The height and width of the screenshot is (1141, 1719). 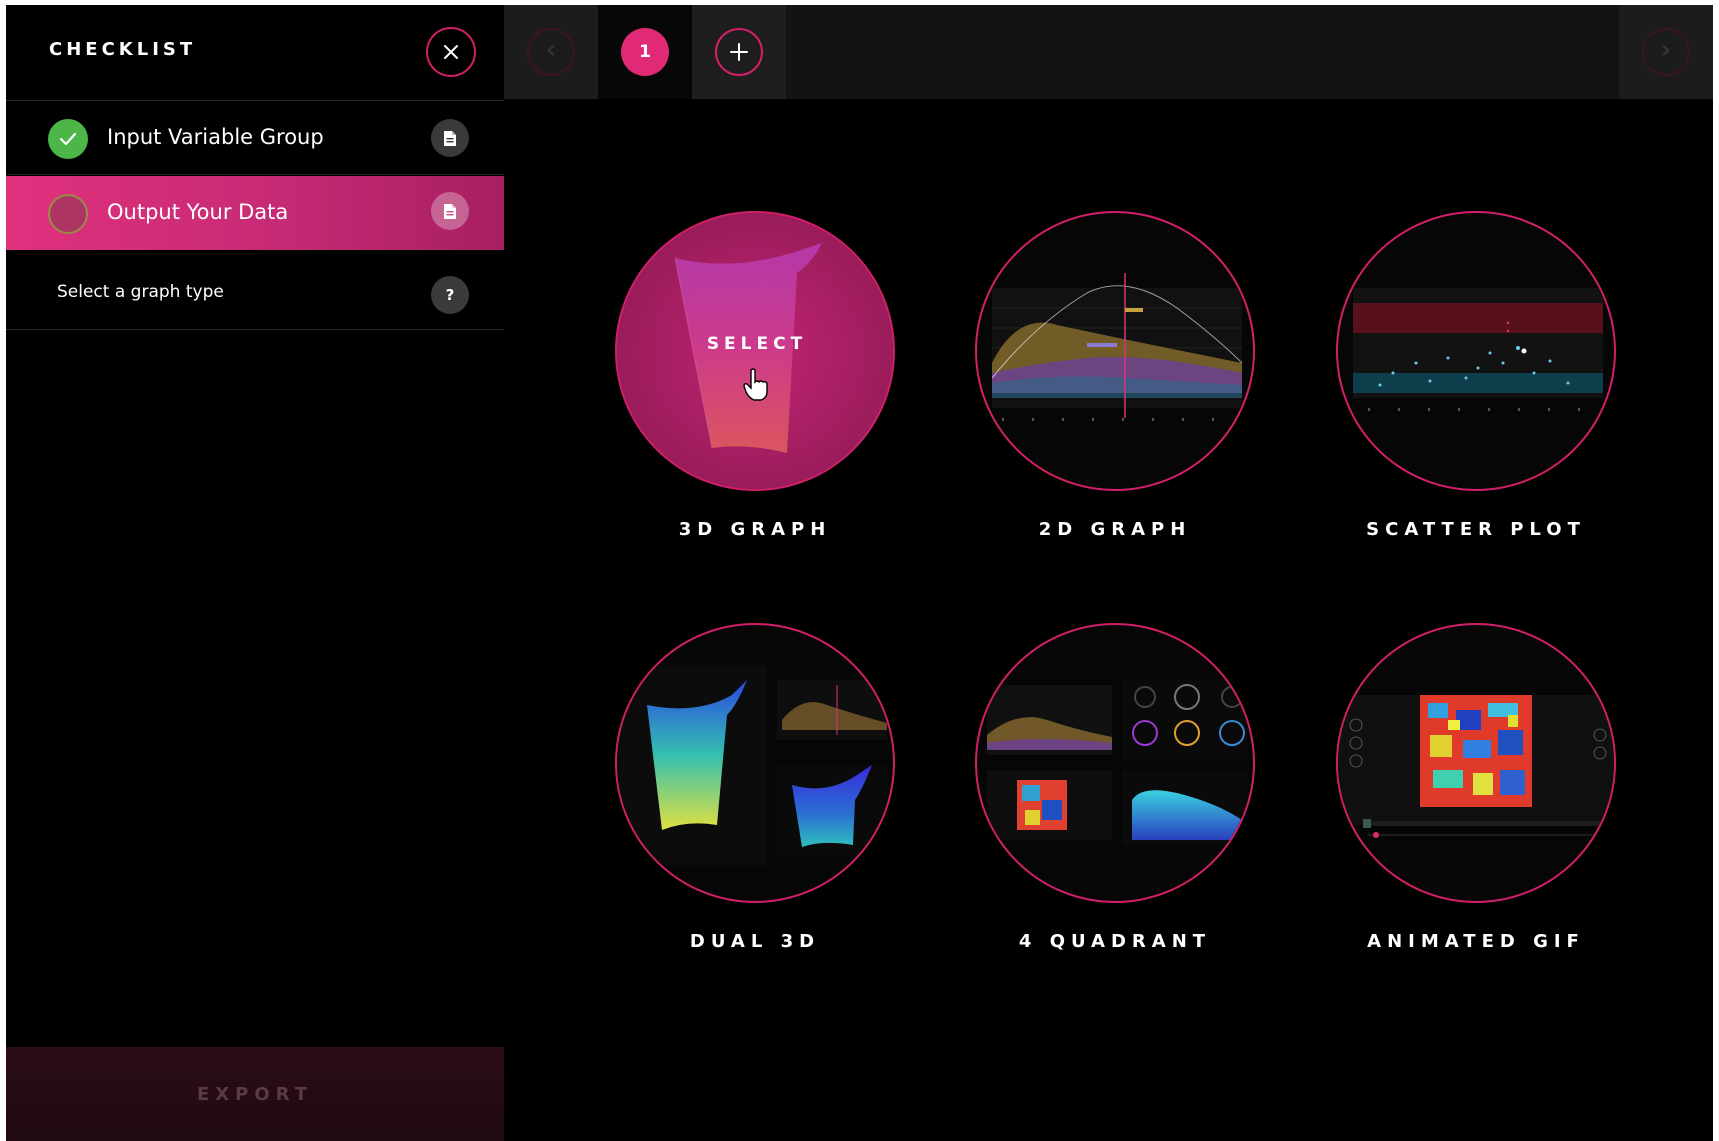 I want to click on tab-number-badge: 1, so click(x=645, y=52).